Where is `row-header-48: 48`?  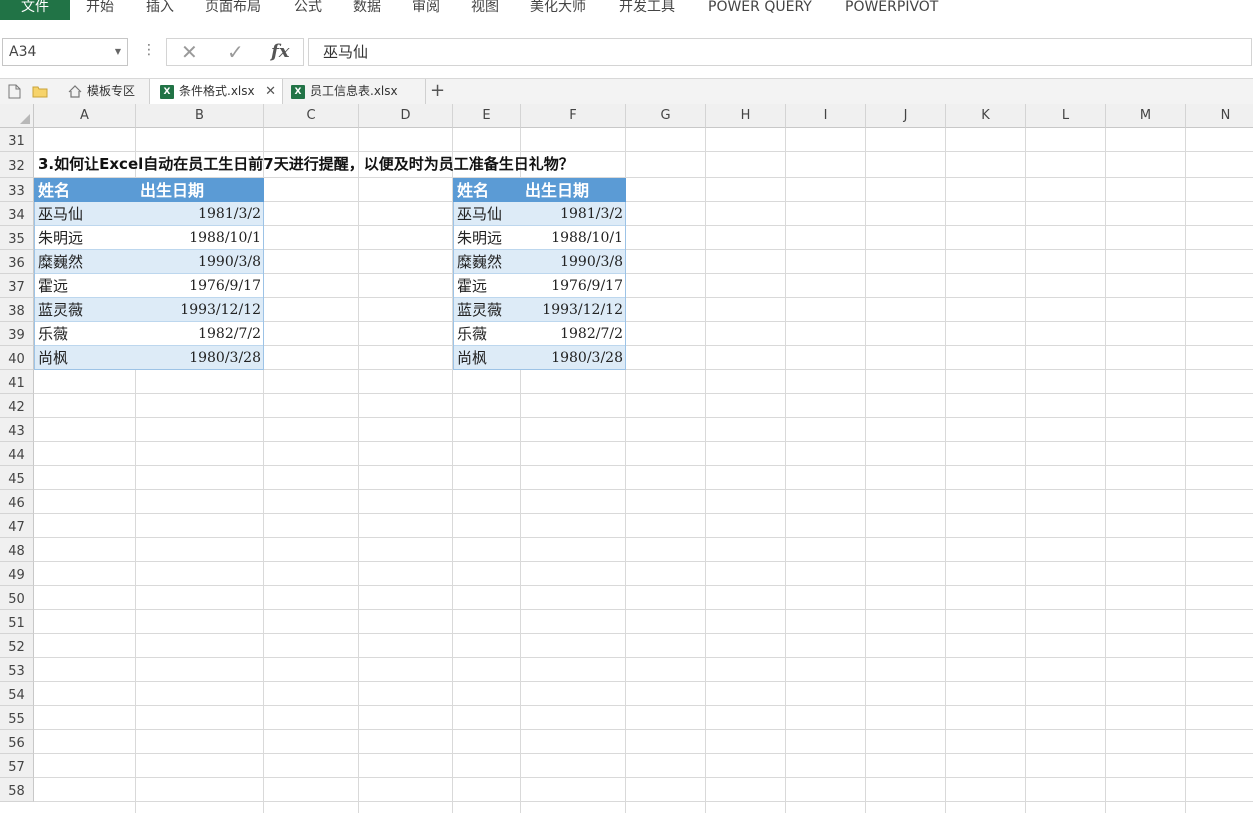 row-header-48: 48 is located at coordinates (17, 550).